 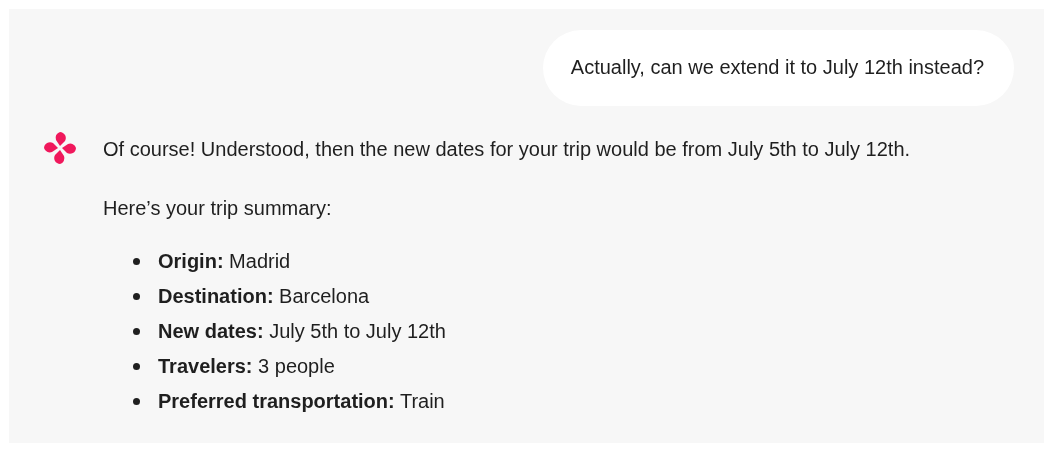 What do you see at coordinates (264, 296) in the screenshot?
I see `summary-item: Destination: Barcelona` at bounding box center [264, 296].